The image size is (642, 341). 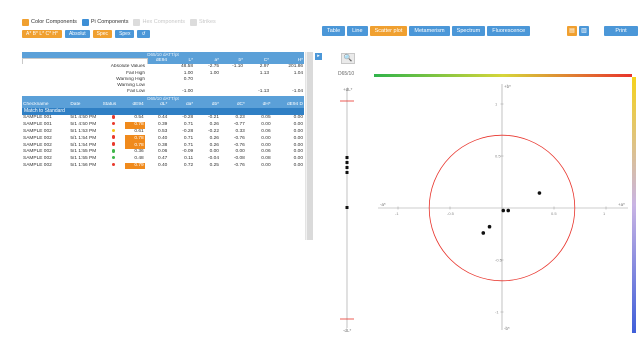 What do you see at coordinates (159, 22) in the screenshot?
I see `hex-components-toggle: Hex Components` at bounding box center [159, 22].